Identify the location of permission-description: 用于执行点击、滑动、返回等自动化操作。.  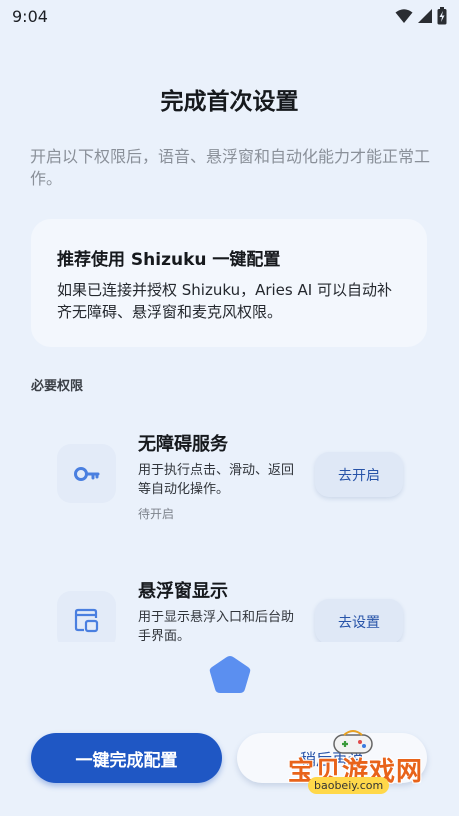
(216, 480).